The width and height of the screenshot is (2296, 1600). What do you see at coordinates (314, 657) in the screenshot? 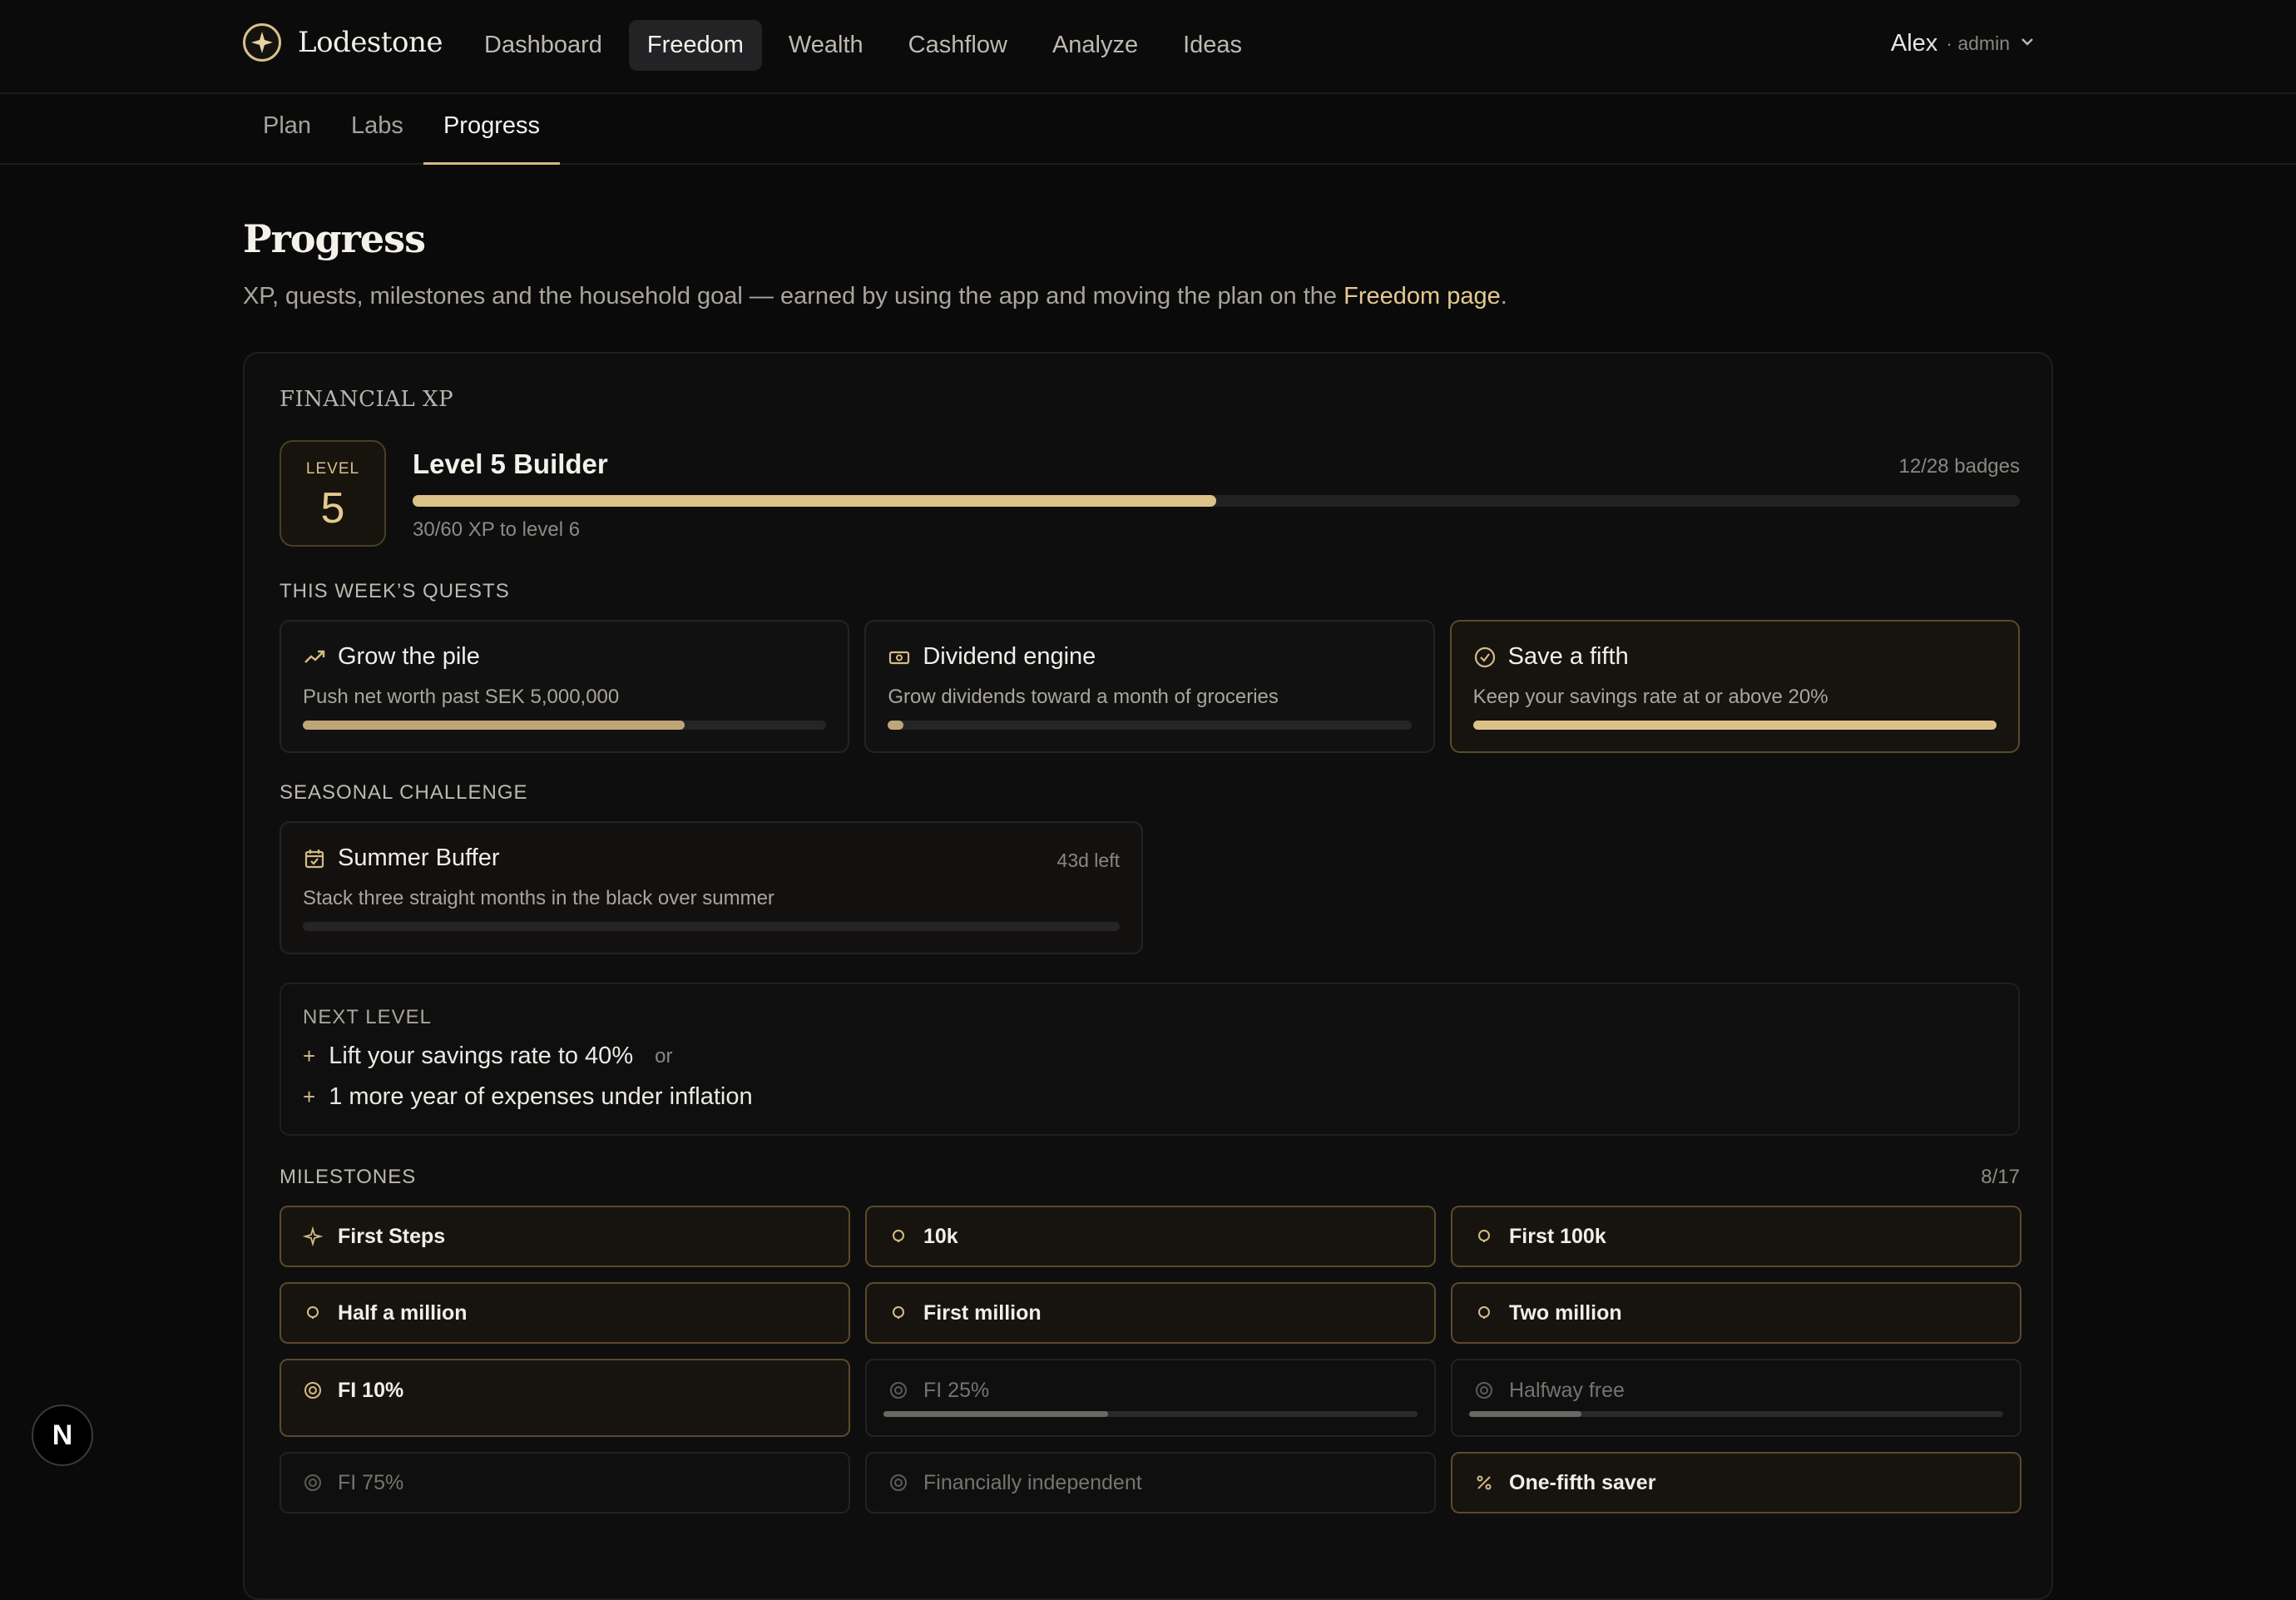
I see `trend-up-icon` at bounding box center [314, 657].